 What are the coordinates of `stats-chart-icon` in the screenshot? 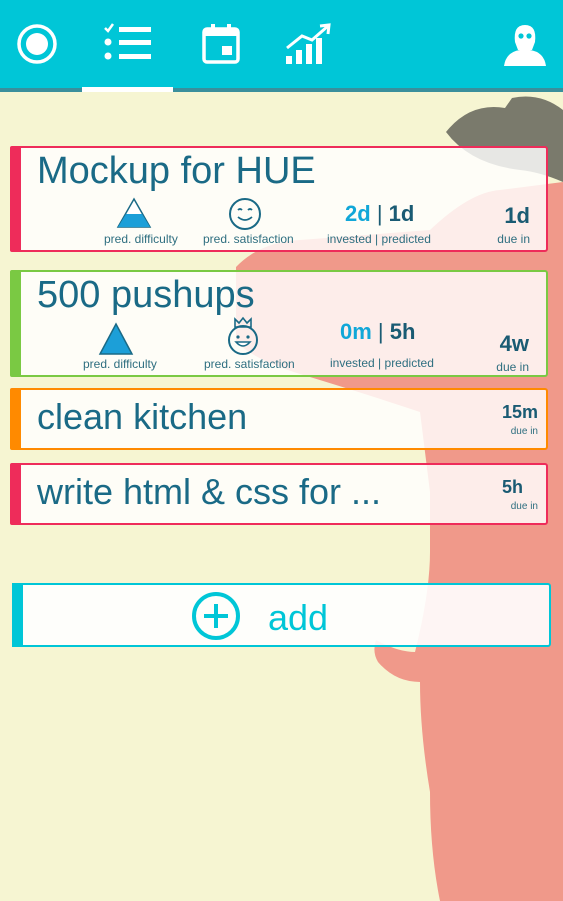 It's located at (308, 43).